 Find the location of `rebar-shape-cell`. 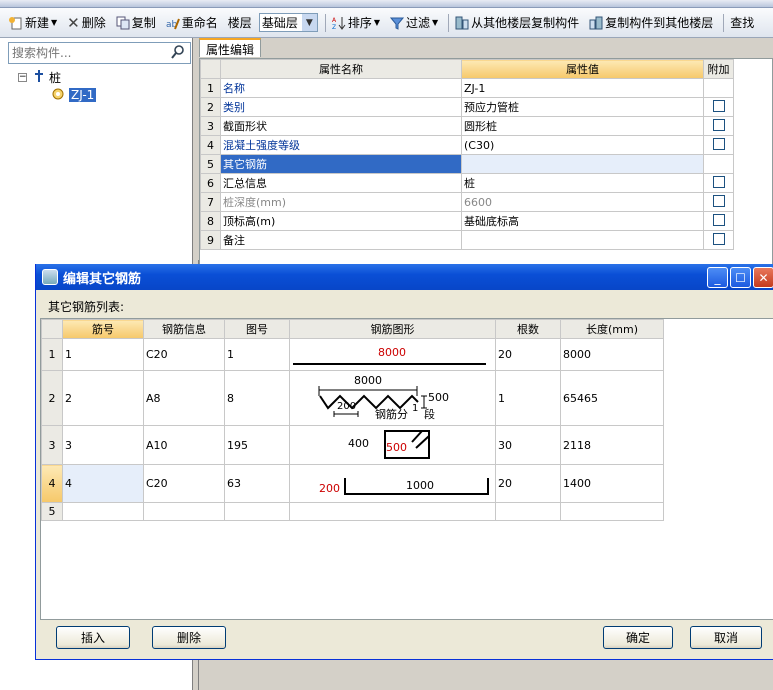

rebar-shape-cell is located at coordinates (392, 511).